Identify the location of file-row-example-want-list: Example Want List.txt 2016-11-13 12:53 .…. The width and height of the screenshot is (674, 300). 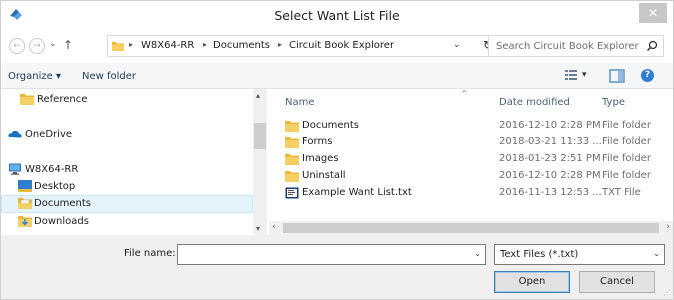
(471, 193).